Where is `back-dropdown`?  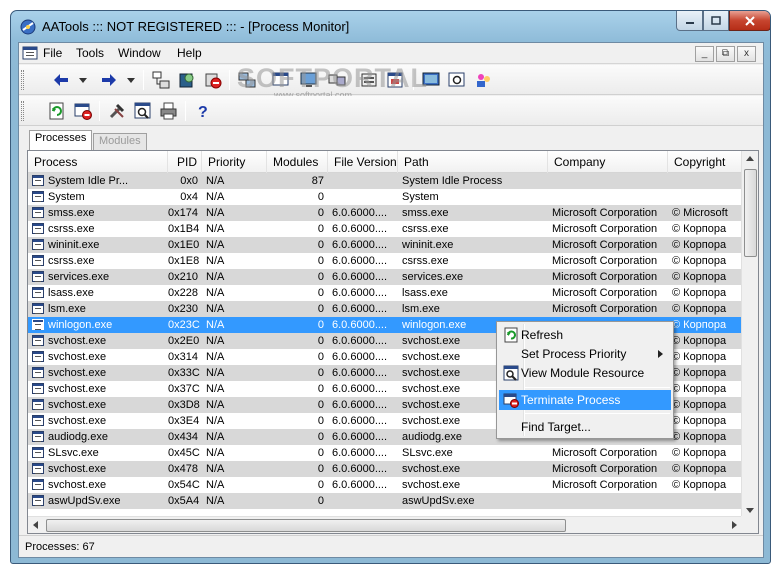 back-dropdown is located at coordinates (83, 80).